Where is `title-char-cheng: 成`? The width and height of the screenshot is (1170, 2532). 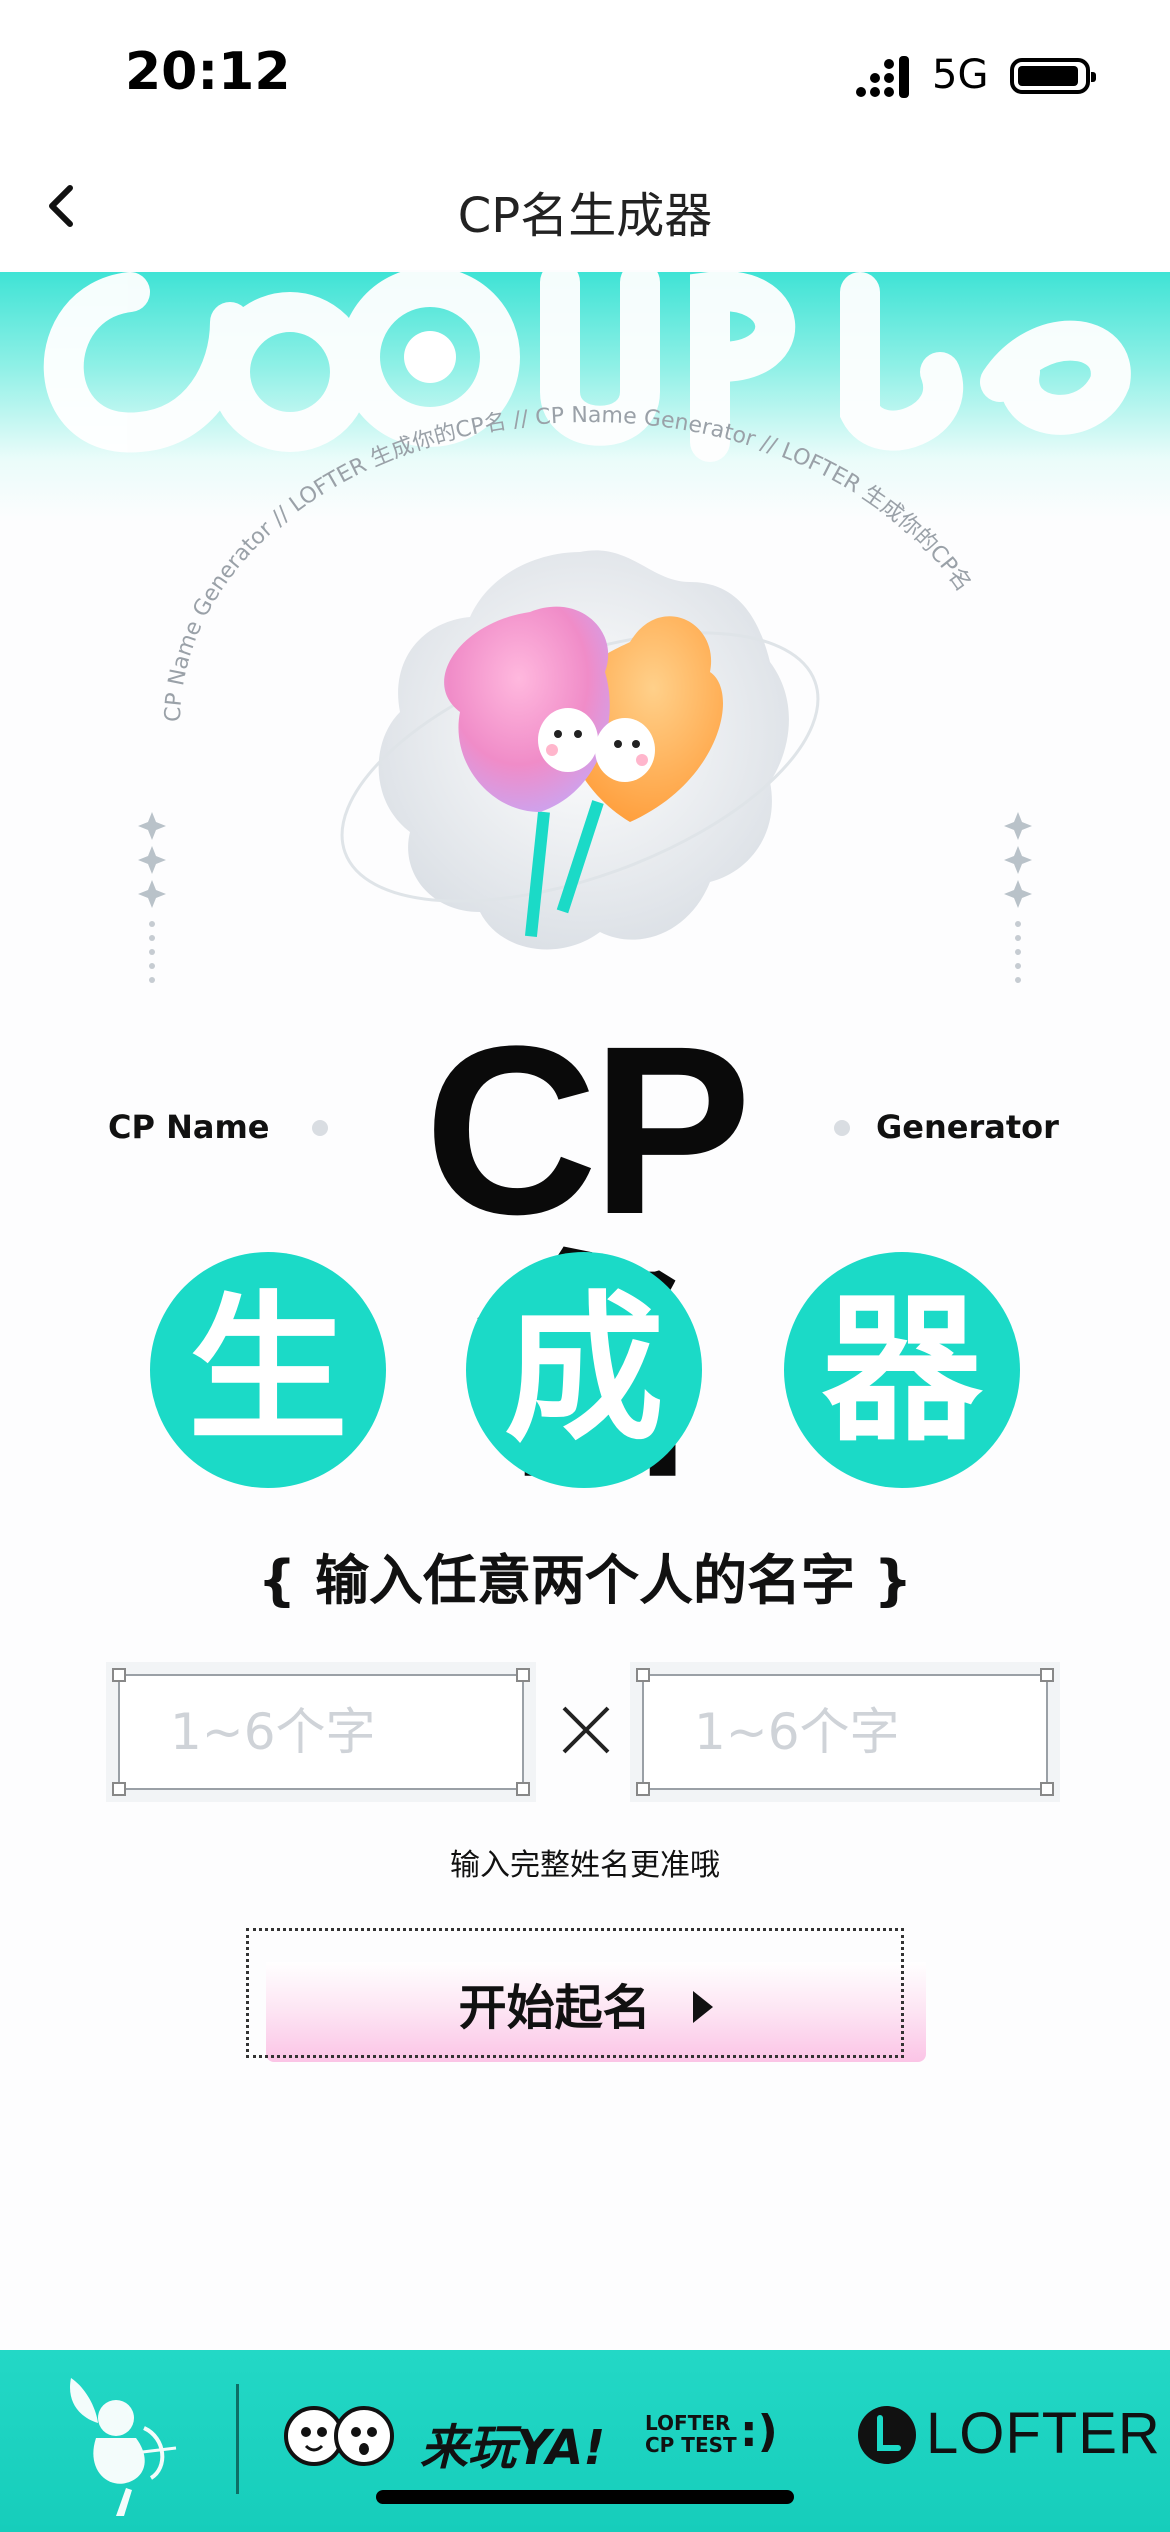 title-char-cheng: 成 is located at coordinates (584, 1370).